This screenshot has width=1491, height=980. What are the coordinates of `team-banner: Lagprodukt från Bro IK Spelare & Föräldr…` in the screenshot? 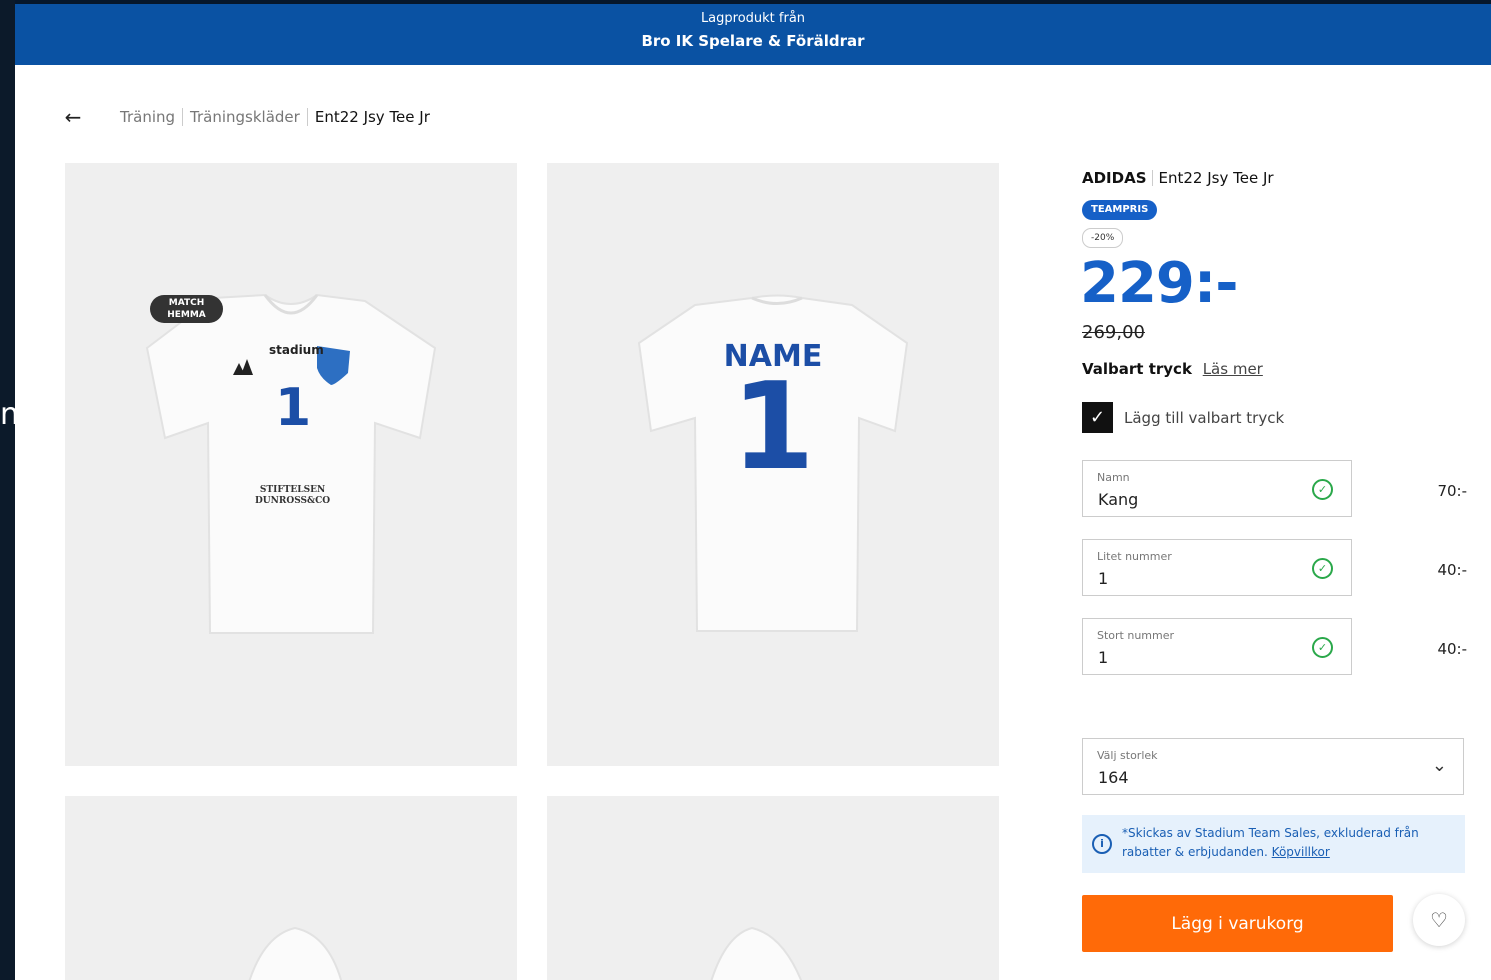 It's located at (753, 34).